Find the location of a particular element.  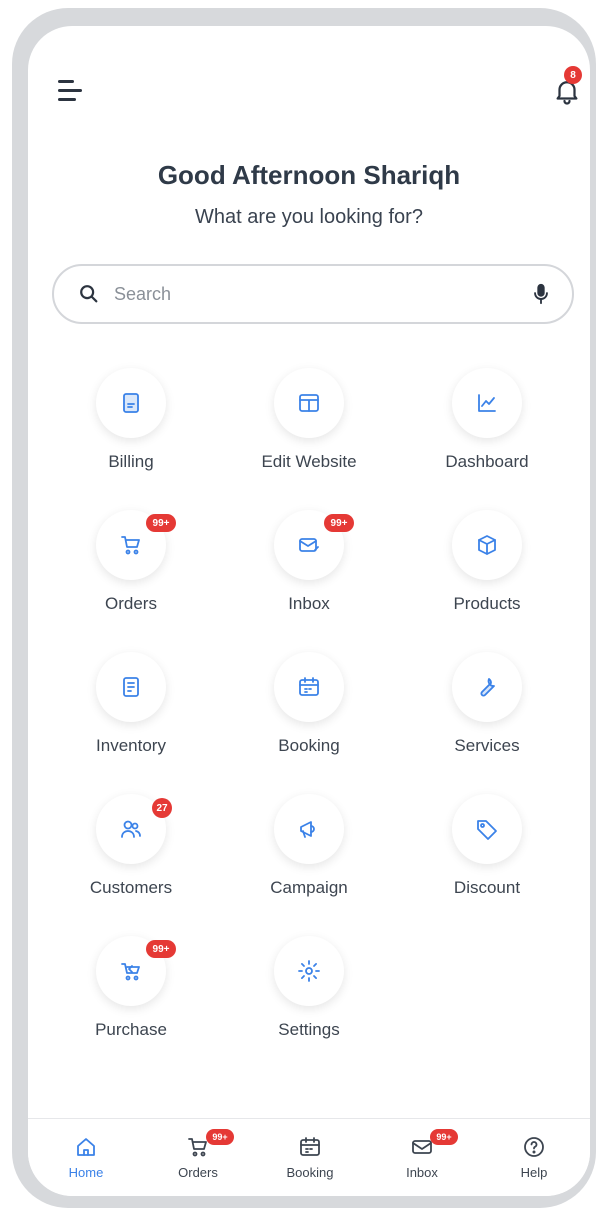

nav-home: Home is located at coordinates (86, 1161).